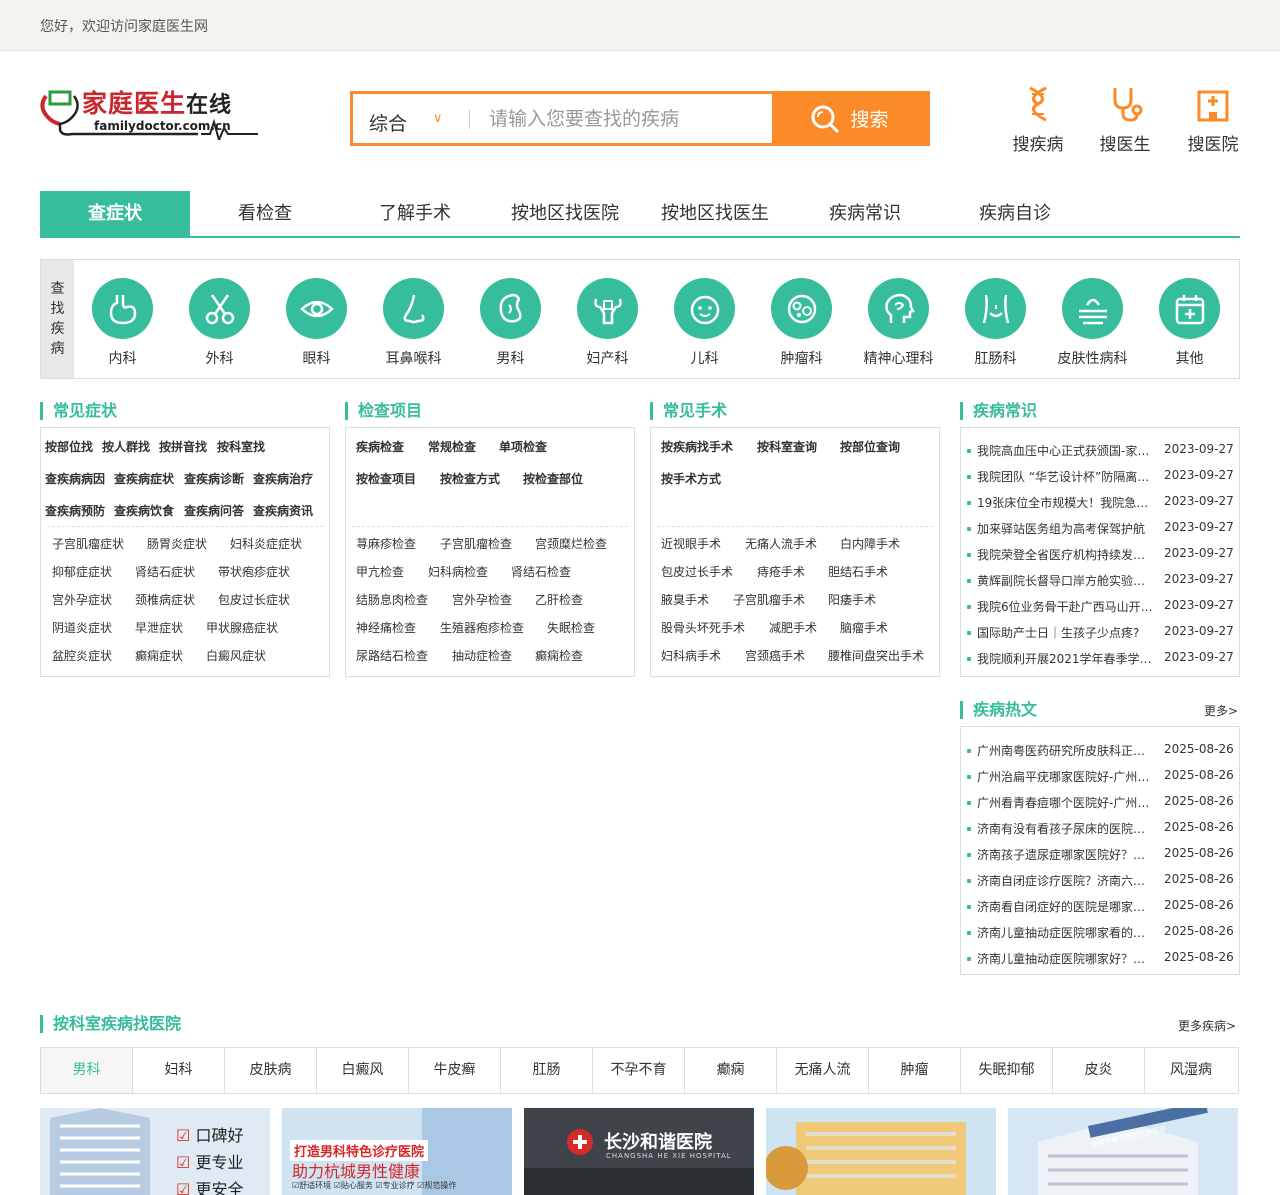 Image resolution: width=1280 pixels, height=1195 pixels. I want to click on dept-internal: 内科, so click(122, 323).